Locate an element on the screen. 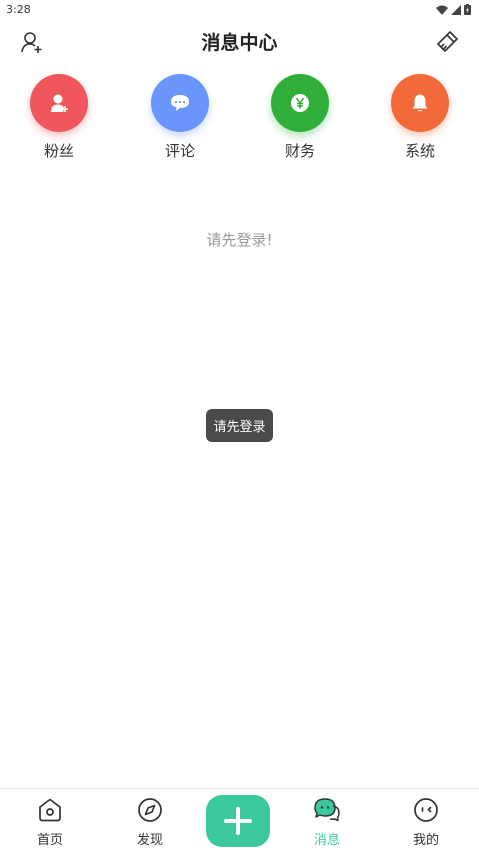 The image size is (479, 852). fans-icon-circle is located at coordinates (59, 103).